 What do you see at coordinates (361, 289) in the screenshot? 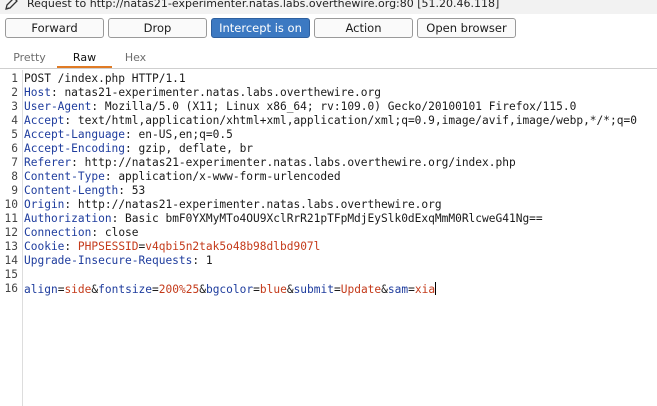
I see `param-value: Update` at bounding box center [361, 289].